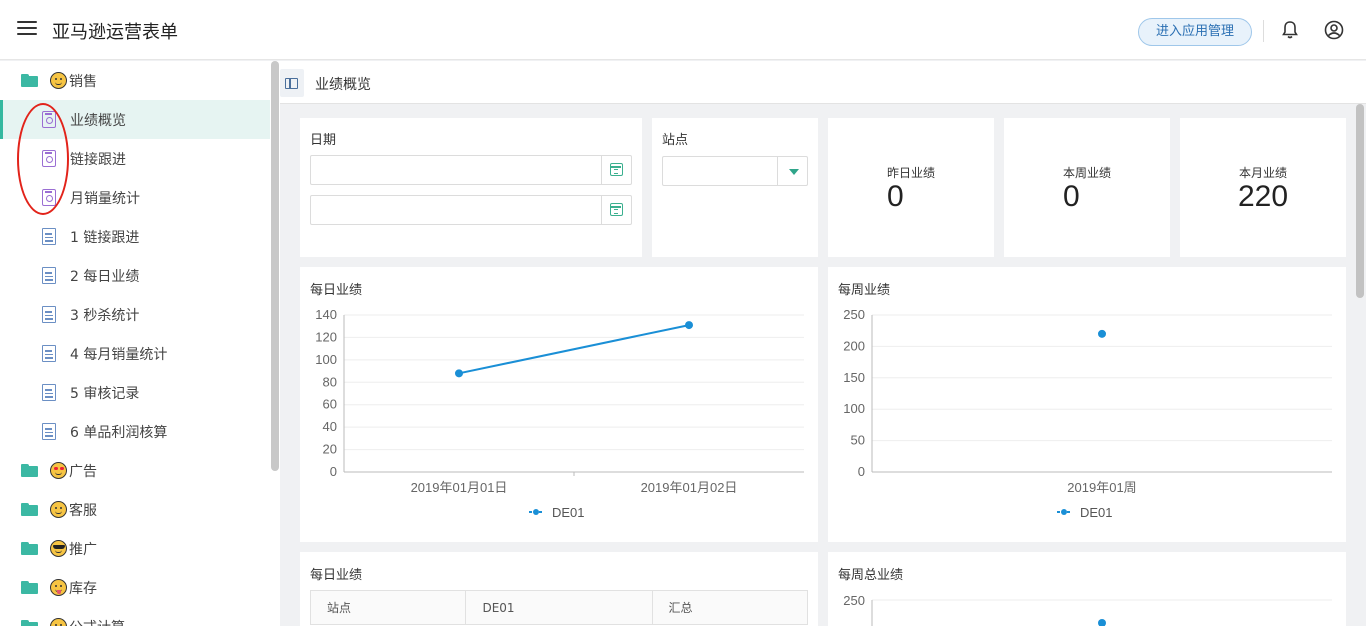  What do you see at coordinates (559, 589) in the screenshot?
I see `daily-performance-table-card: 每日业绩 站点 DE01 汇总` at bounding box center [559, 589].